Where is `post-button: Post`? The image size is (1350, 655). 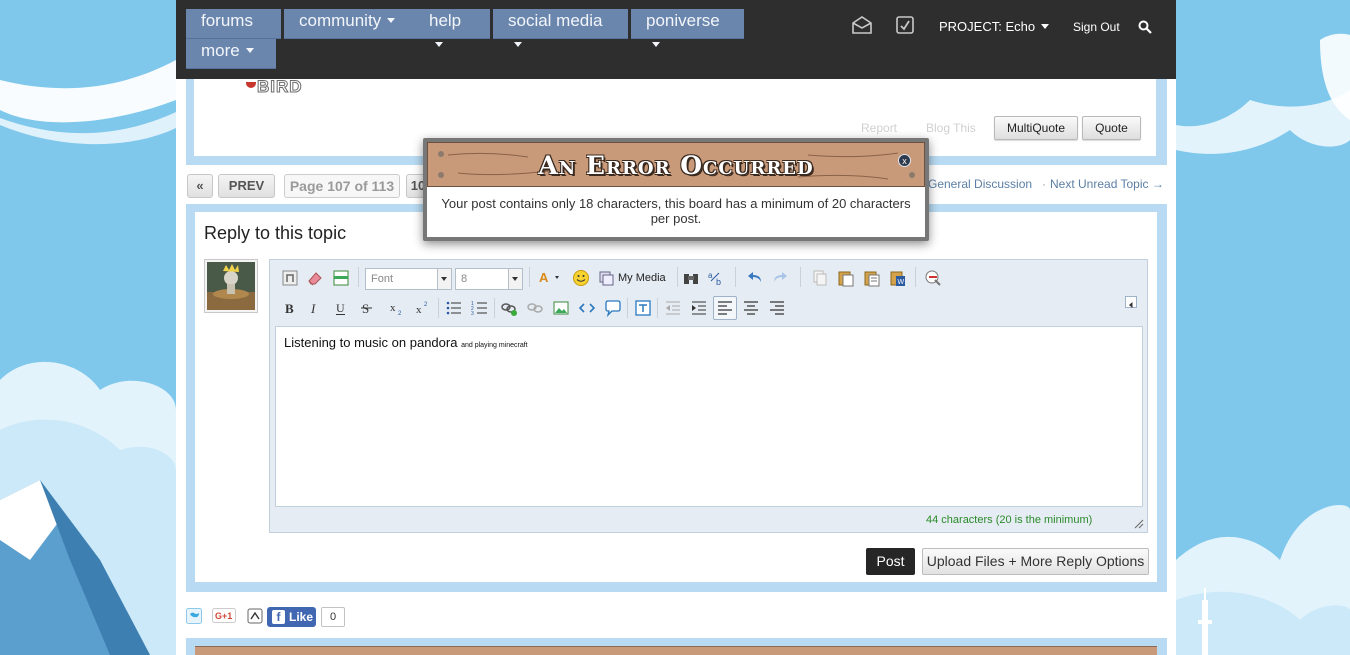 post-button: Post is located at coordinates (890, 561).